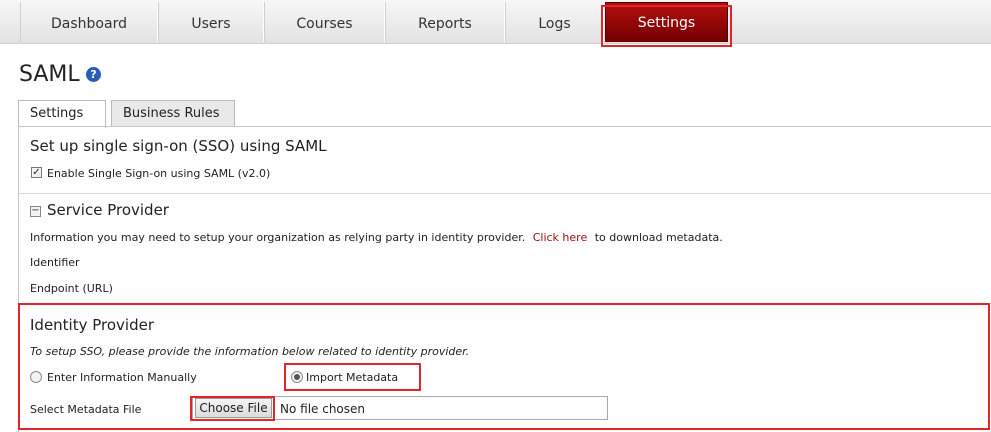  I want to click on nav-tab-logs: Logs, so click(554, 22).